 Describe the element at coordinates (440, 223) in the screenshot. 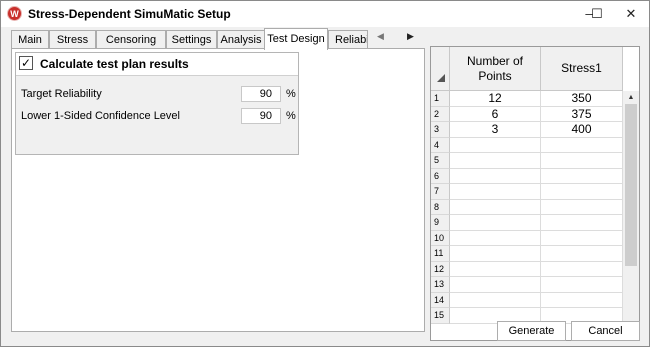

I see `row-header: 9` at that location.